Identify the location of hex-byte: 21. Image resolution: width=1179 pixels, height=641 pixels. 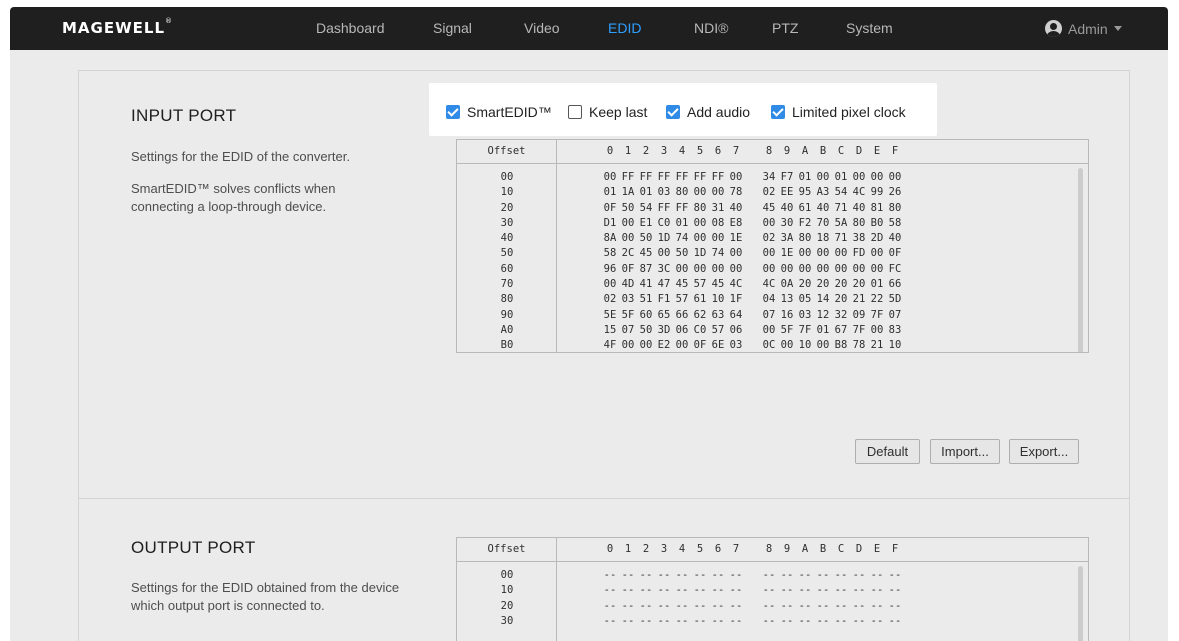
(859, 299).